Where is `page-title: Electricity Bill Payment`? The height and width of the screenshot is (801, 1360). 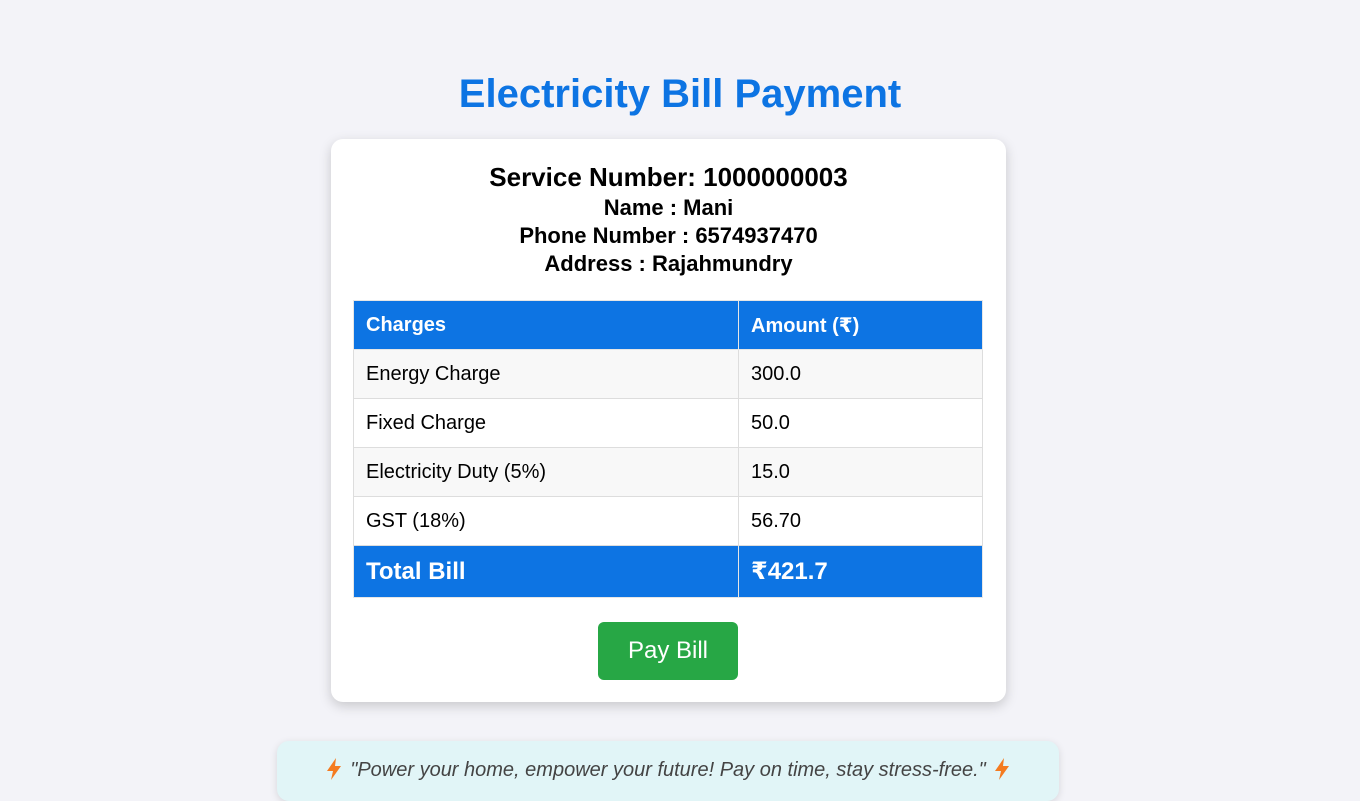 page-title: Electricity Bill Payment is located at coordinates (680, 94).